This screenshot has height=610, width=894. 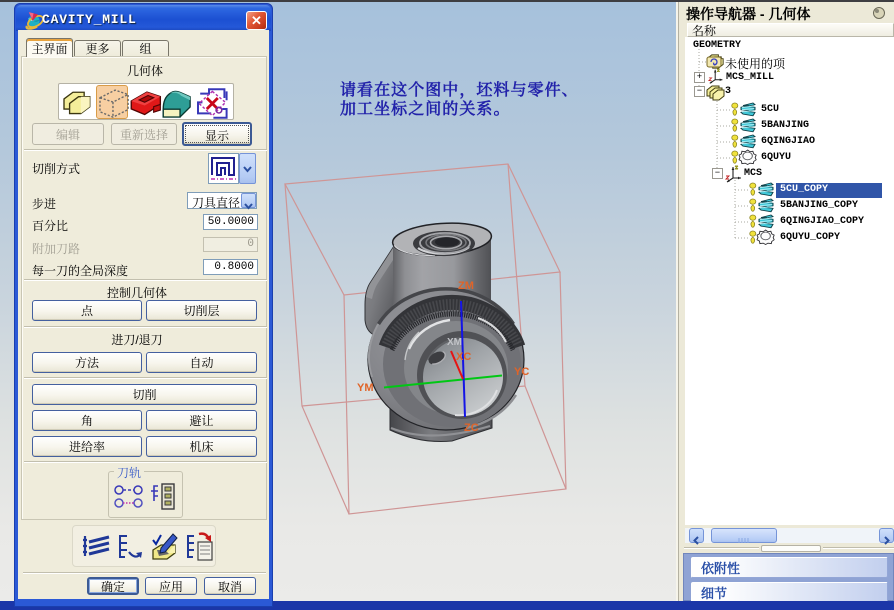 What do you see at coordinates (463, 357) in the screenshot?
I see `svg-text: XC` at bounding box center [463, 357].